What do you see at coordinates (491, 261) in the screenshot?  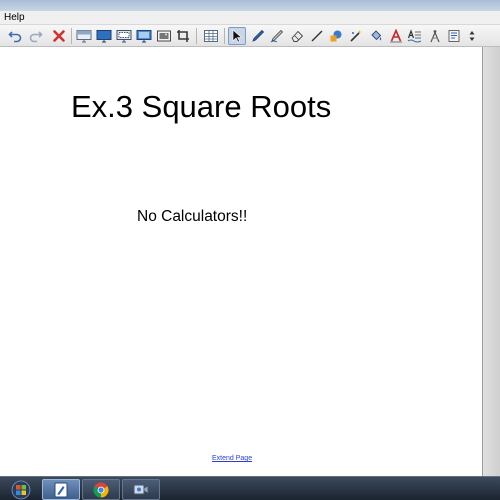 I see `side-scrollbar` at bounding box center [491, 261].